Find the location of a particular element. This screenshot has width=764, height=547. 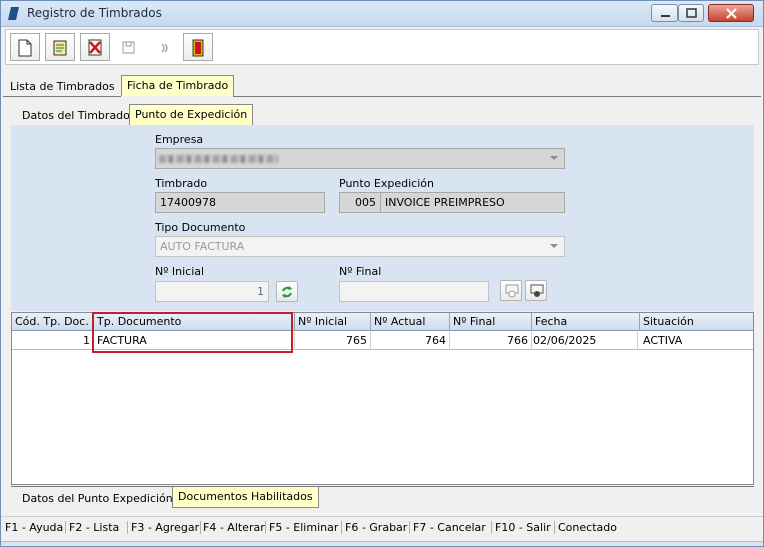

punto-code-field: 005 is located at coordinates (360, 202).